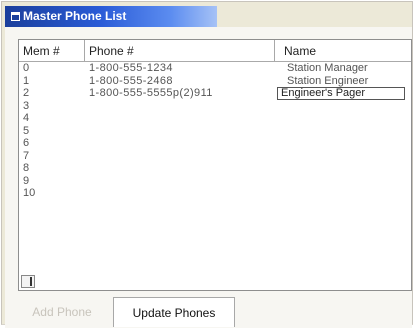 Image resolution: width=414 pixels, height=328 pixels. I want to click on table-row: 3, so click(215, 106).